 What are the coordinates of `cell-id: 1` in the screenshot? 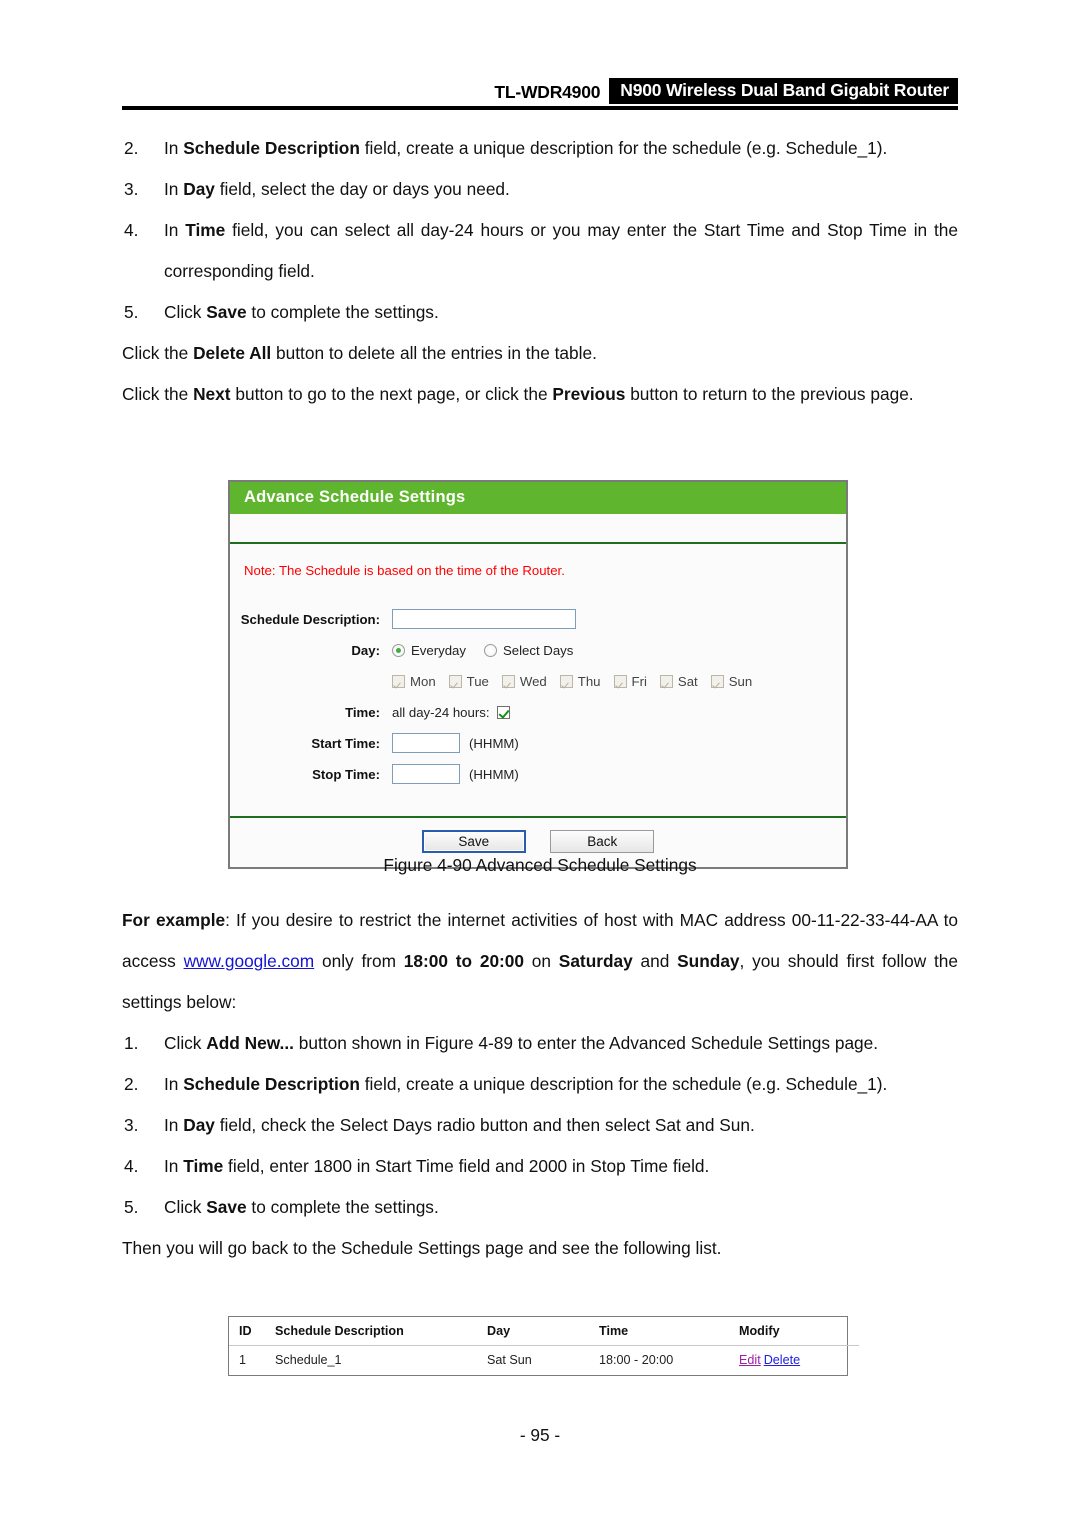 It's located at (243, 1360).